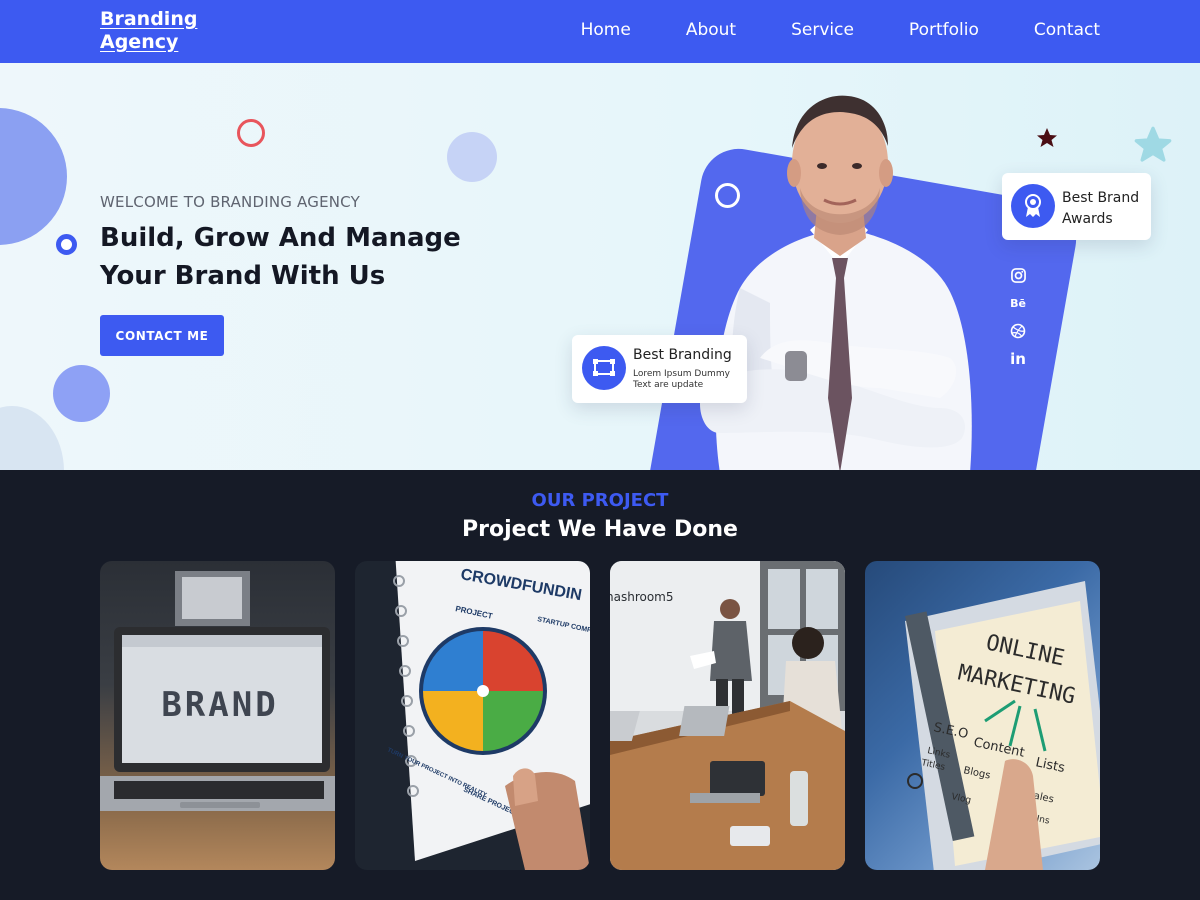 The width and height of the screenshot is (1200, 900). I want to click on project-card-meeting: nashroom5, so click(727, 715).